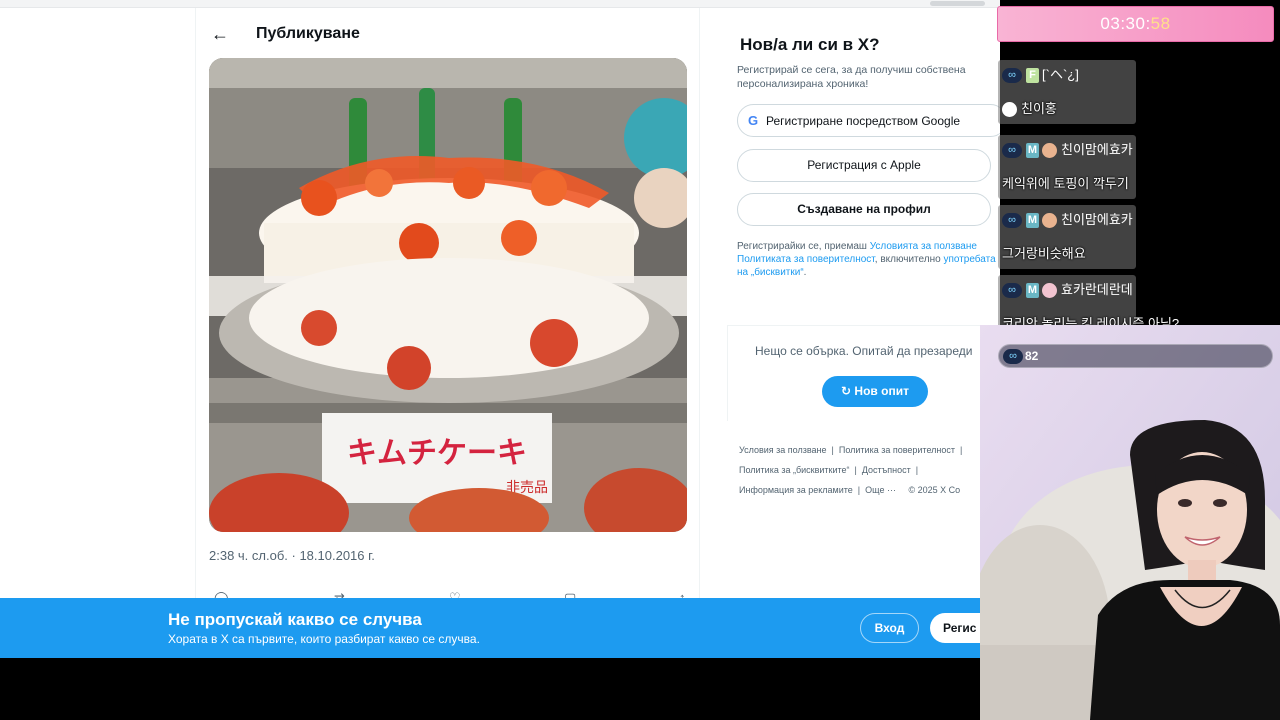 This screenshot has height=720, width=1280. What do you see at coordinates (783, 450) in the screenshot?
I see `footer-terms-link: Условия за ползване` at bounding box center [783, 450].